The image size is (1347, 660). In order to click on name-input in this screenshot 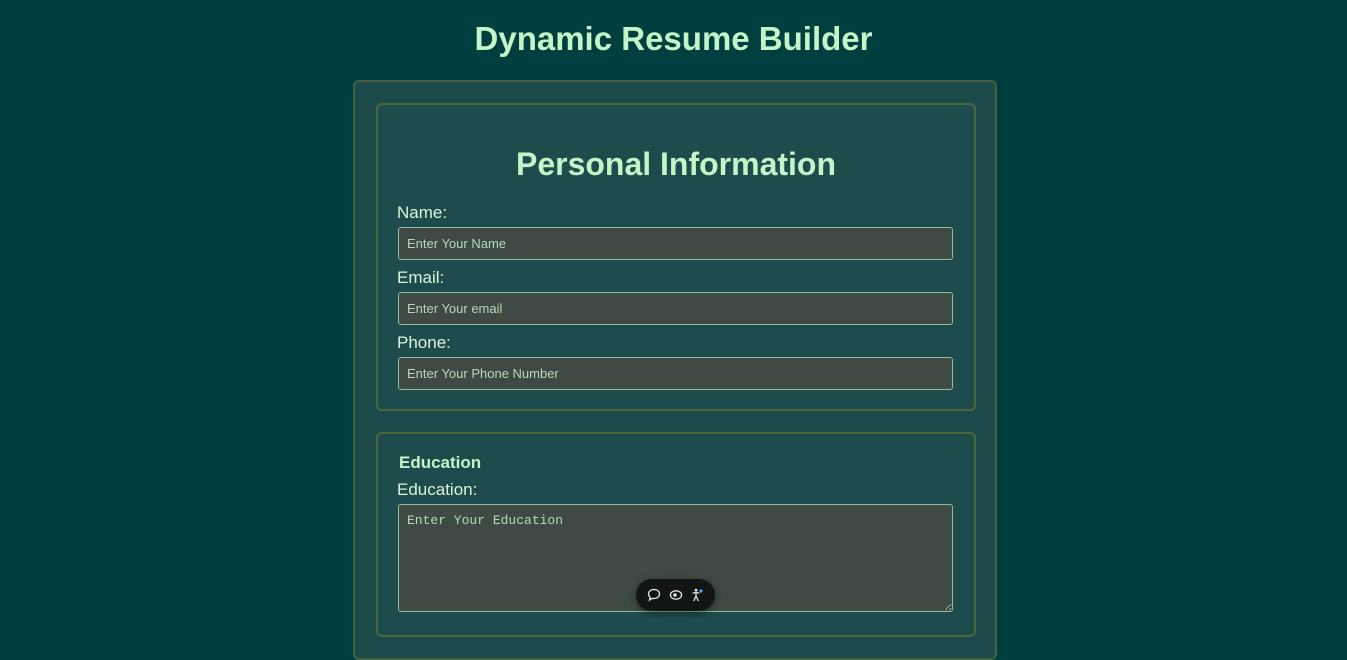, I will do `click(675, 243)`.